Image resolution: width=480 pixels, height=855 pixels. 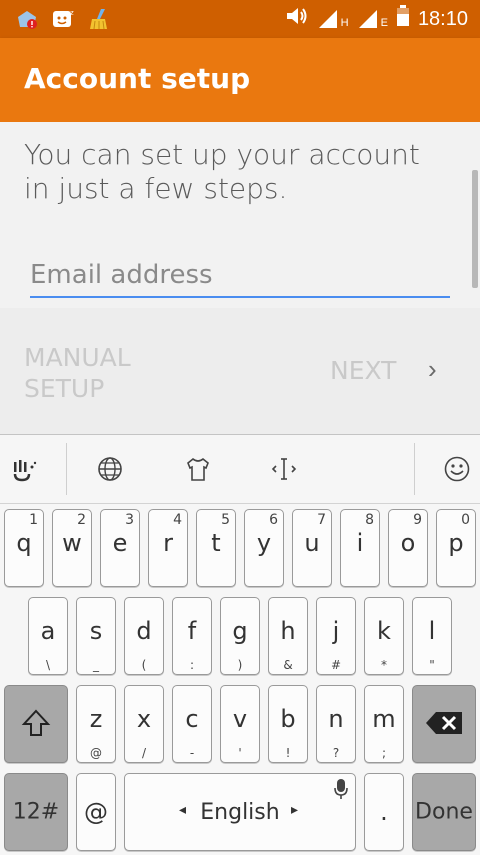 I want to click on key-symbol-hint: :, so click(x=192, y=665).